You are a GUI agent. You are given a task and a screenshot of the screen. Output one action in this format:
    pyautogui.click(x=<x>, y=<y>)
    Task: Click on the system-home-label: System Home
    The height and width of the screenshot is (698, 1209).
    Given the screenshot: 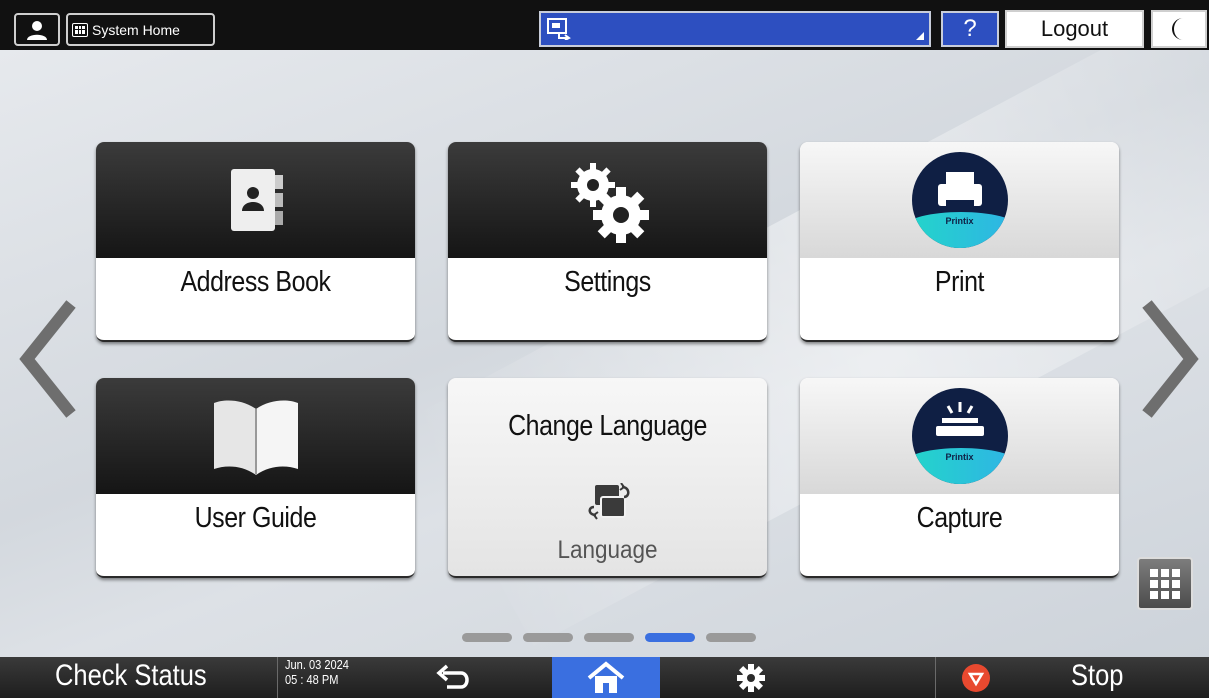 What is the action you would take?
    pyautogui.click(x=136, y=29)
    